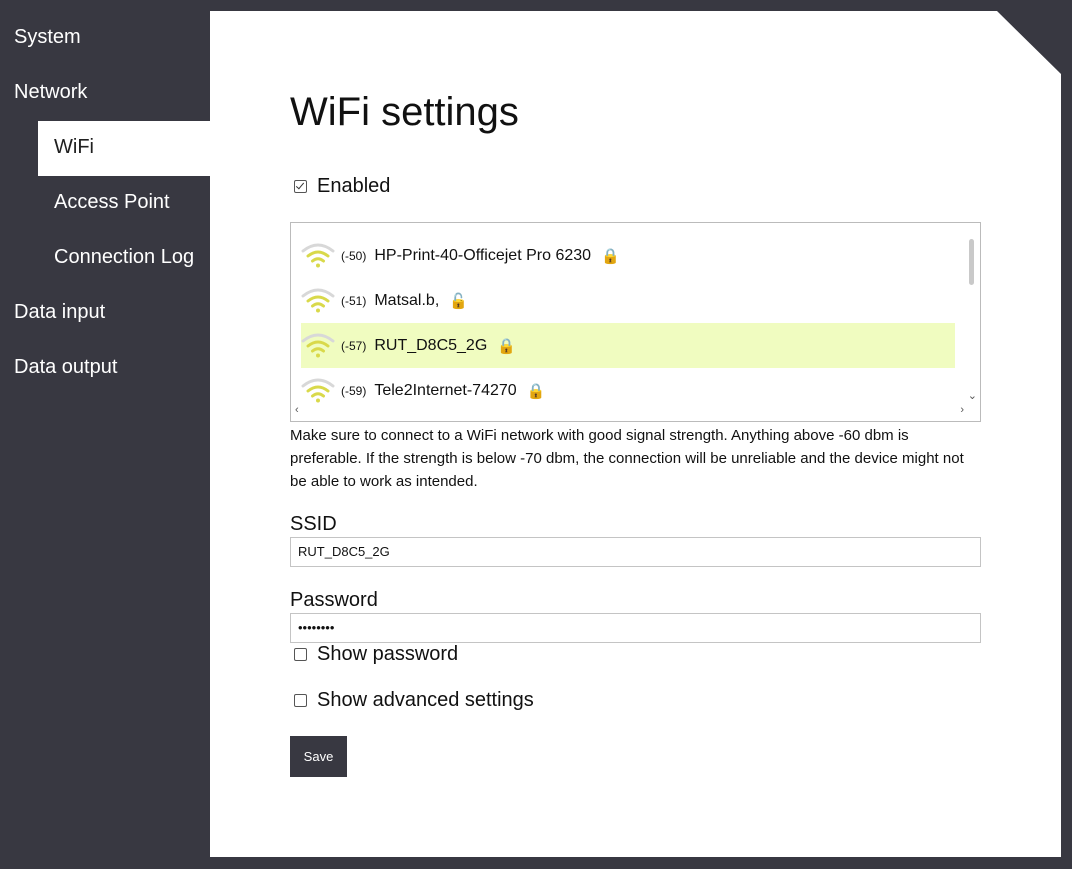 The height and width of the screenshot is (869, 1072). What do you see at coordinates (628, 300) in the screenshot?
I see `network-item: (-51) Matsal.b, 🔓` at bounding box center [628, 300].